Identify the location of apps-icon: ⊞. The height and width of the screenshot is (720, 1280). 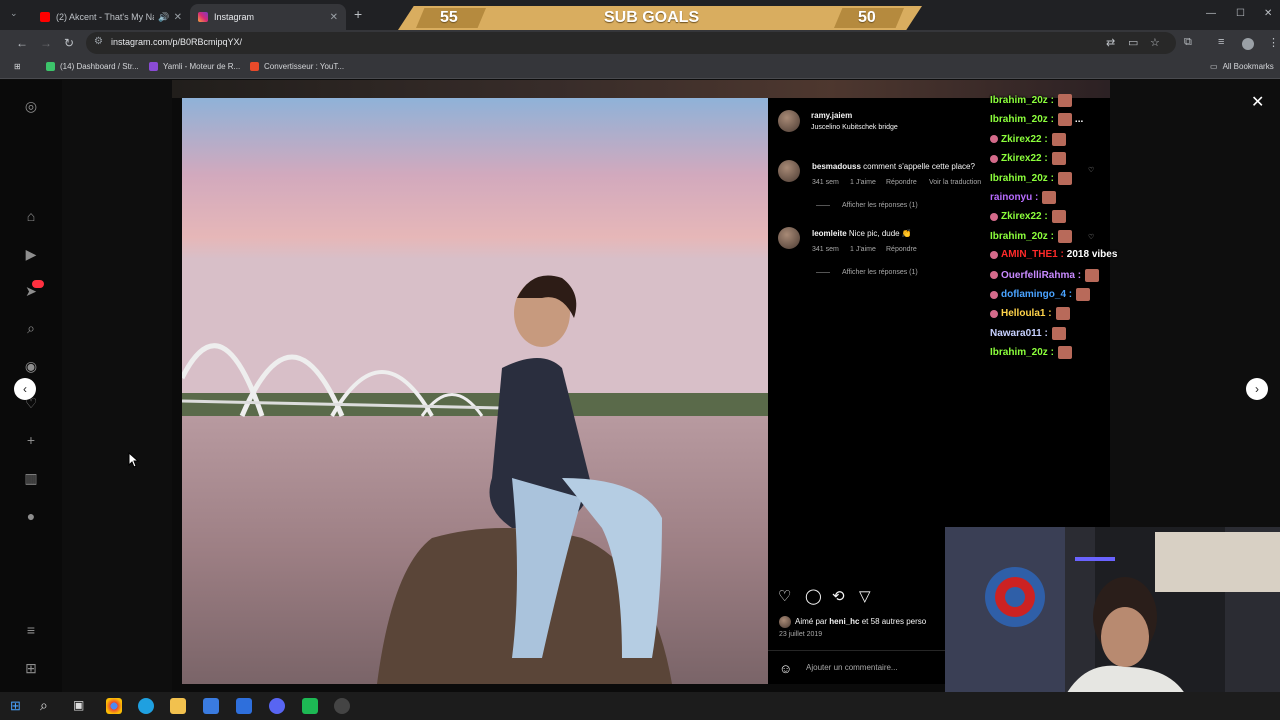
(17, 66).